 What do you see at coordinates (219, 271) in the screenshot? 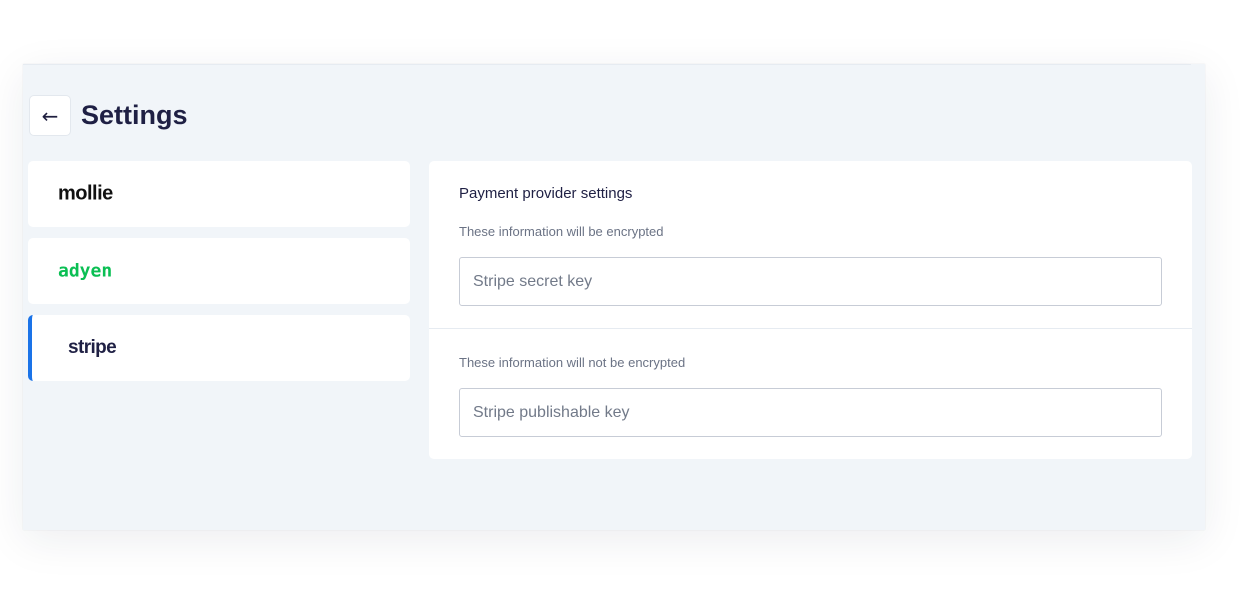
I see `provider-card-adyen: adyen` at bounding box center [219, 271].